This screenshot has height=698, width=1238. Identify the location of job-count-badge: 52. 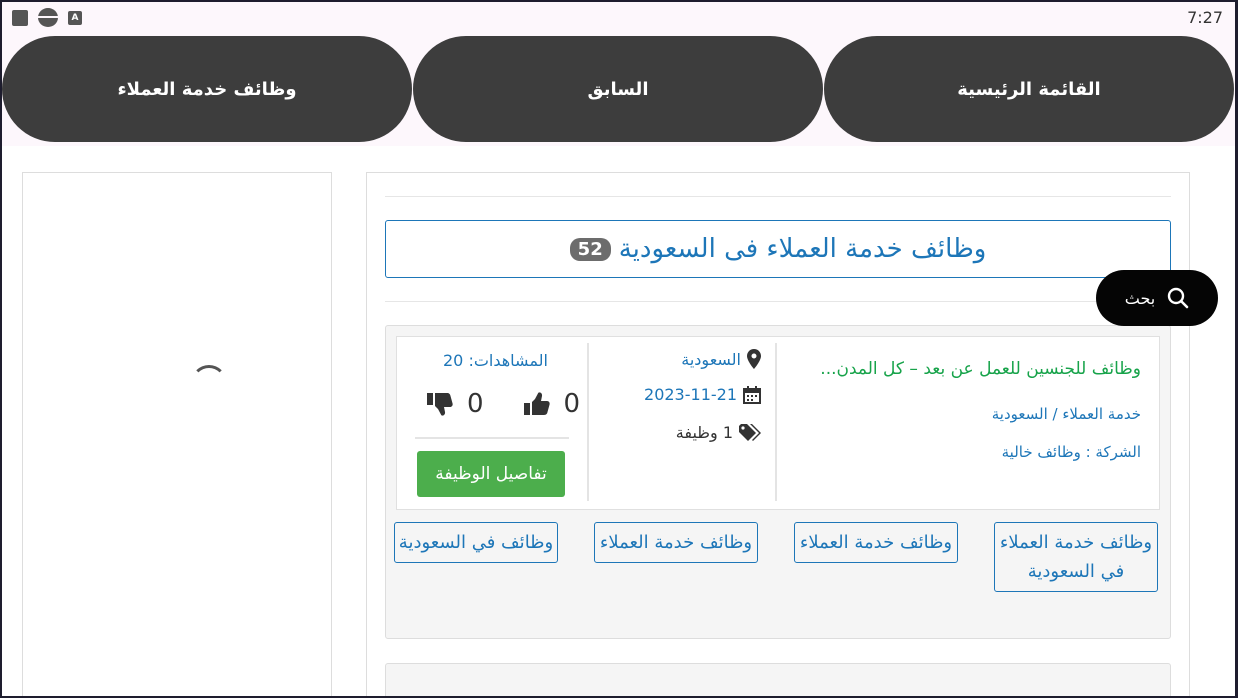
(590, 249).